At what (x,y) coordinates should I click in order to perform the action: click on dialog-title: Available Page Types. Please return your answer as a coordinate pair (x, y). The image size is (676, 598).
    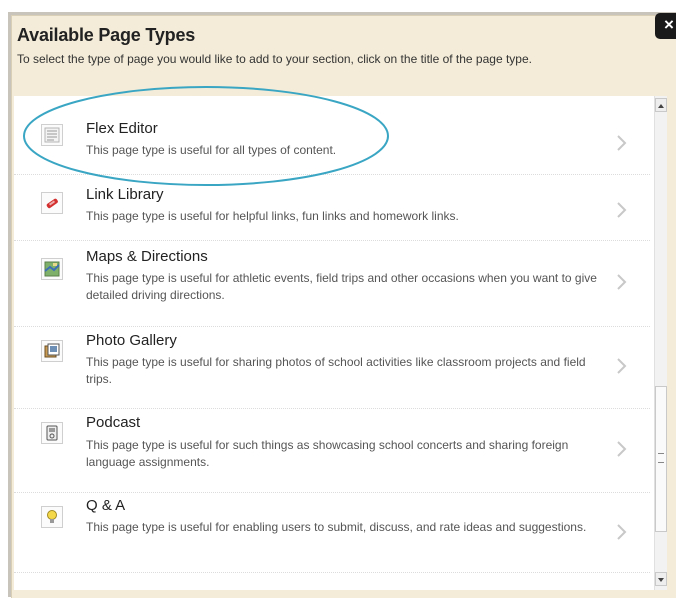
    Looking at the image, I should click on (106, 35).